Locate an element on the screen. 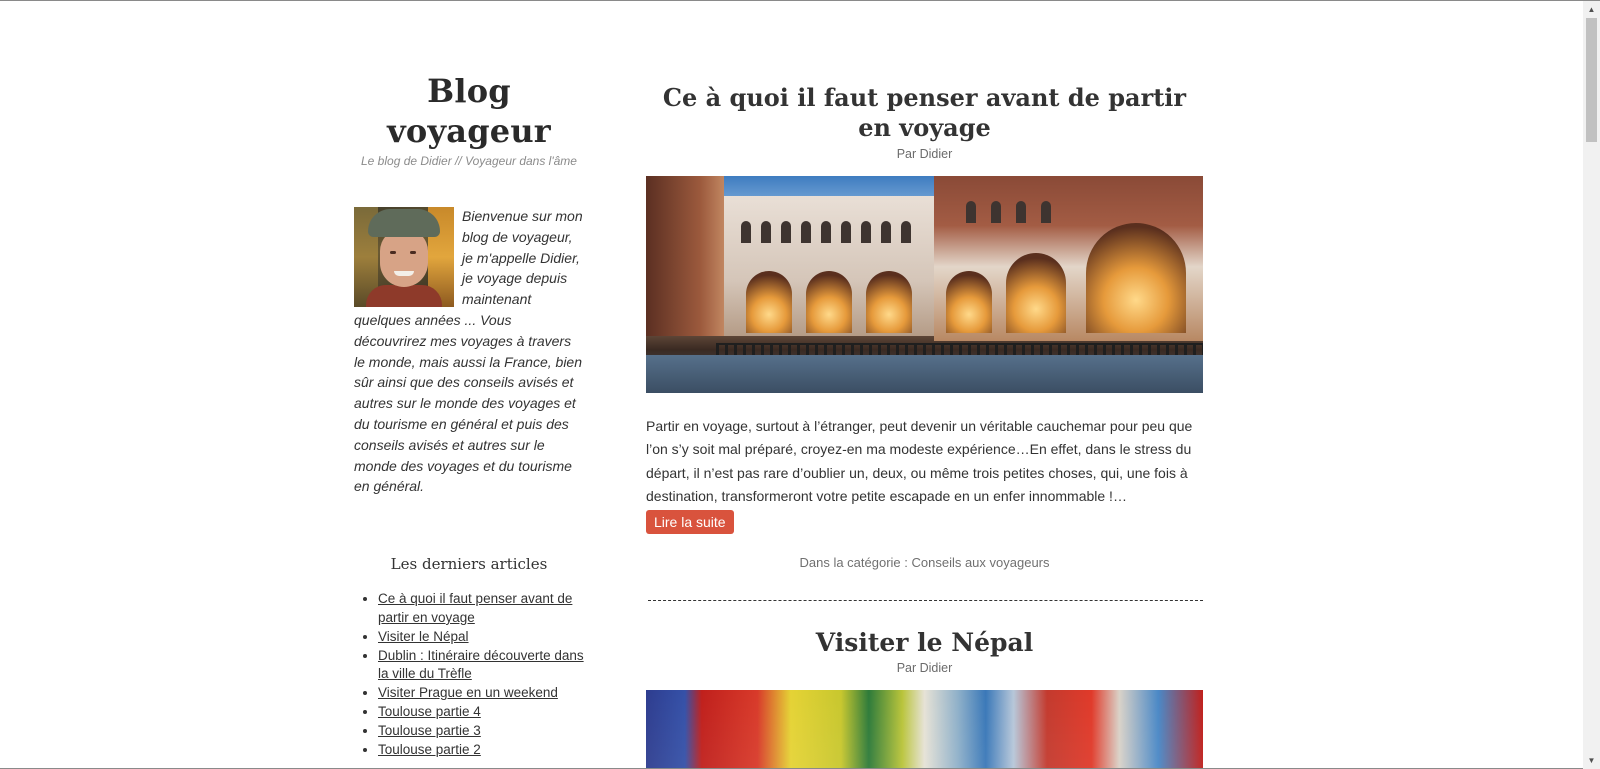  author-avatar is located at coordinates (404, 257).